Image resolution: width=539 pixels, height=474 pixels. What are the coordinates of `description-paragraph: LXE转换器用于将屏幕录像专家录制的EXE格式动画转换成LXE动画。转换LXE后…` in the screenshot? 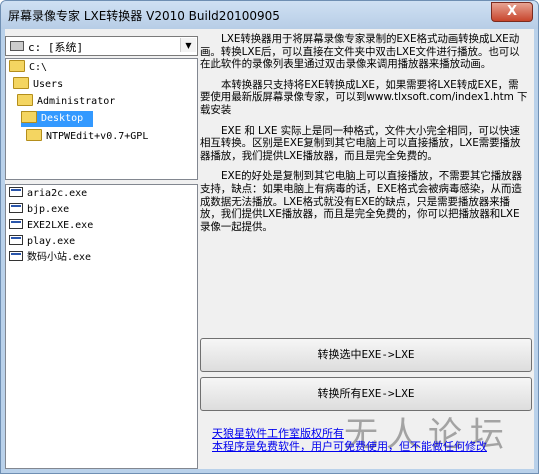 It's located at (360, 52).